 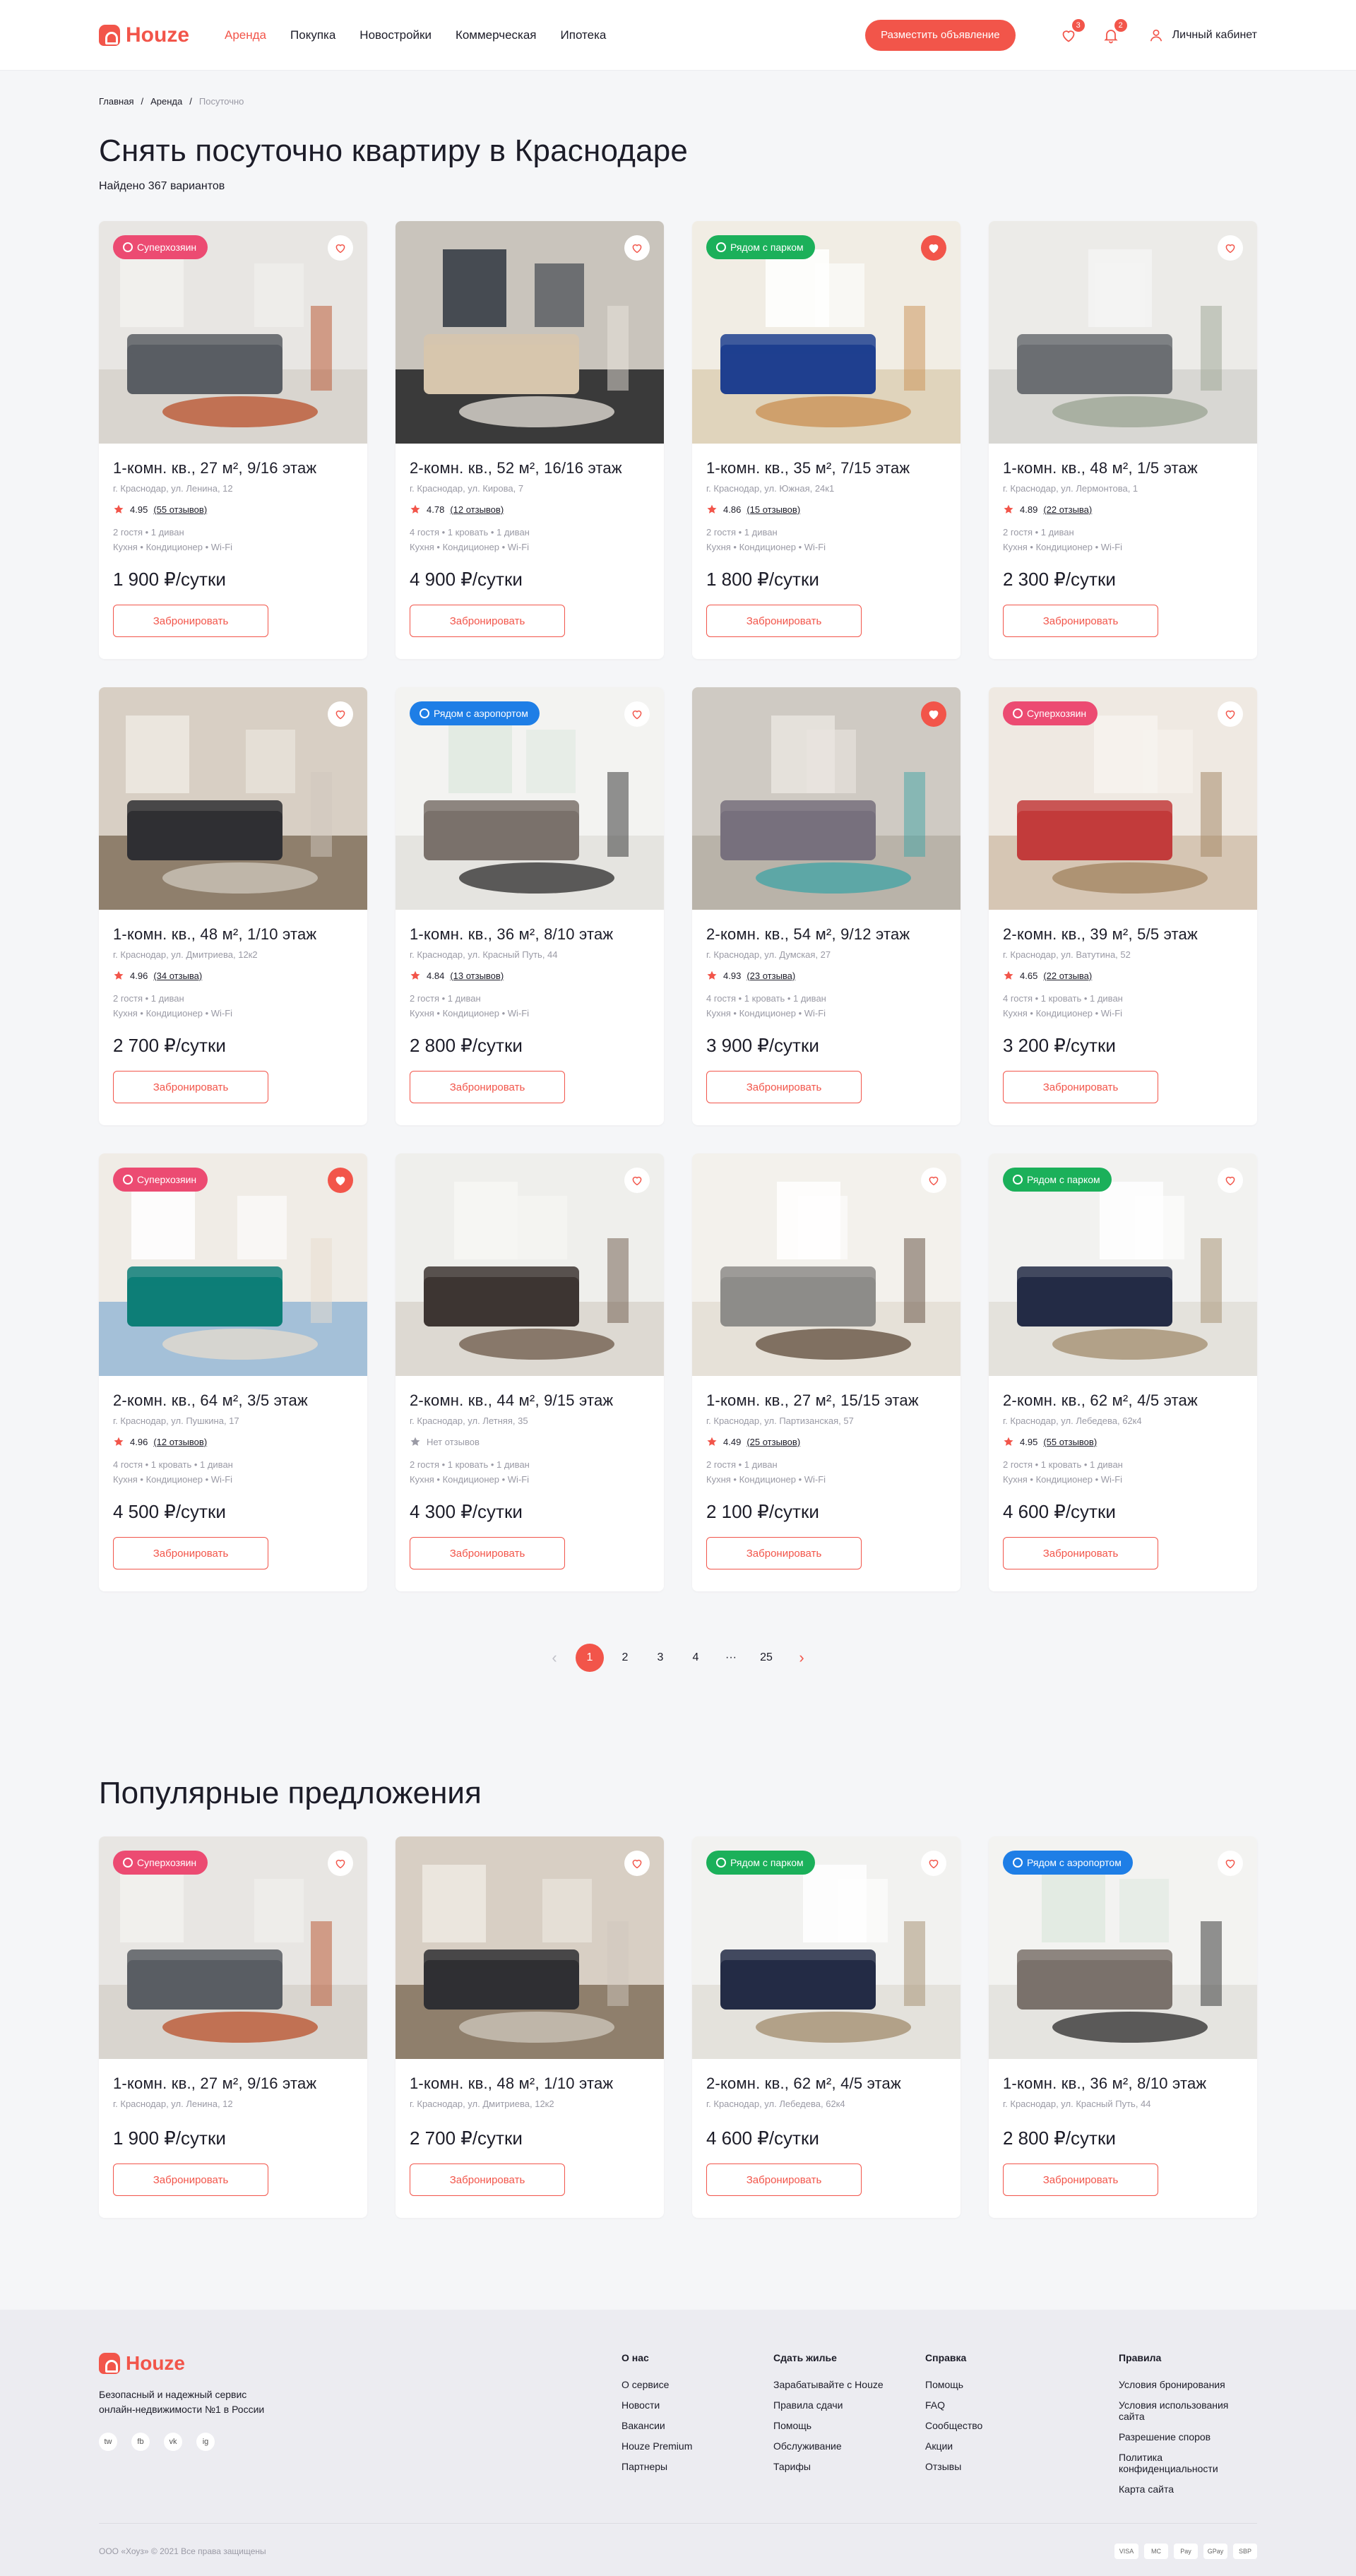 What do you see at coordinates (205, 2442) in the screenshot?
I see `instagram-icon: ig` at bounding box center [205, 2442].